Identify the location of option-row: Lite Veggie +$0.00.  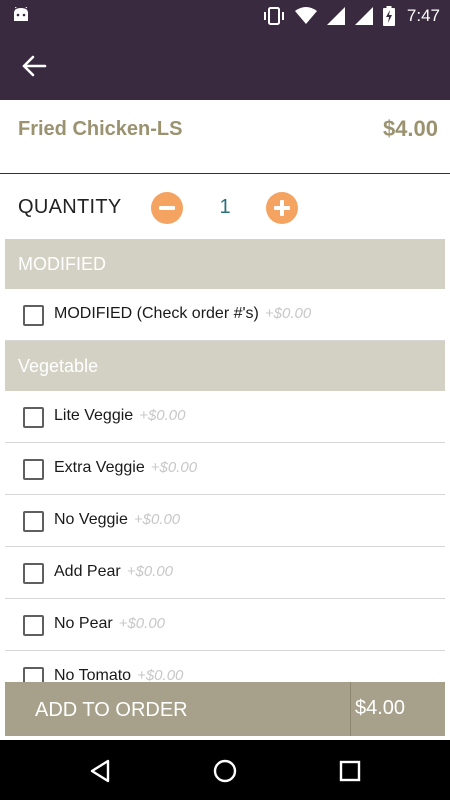
(225, 417).